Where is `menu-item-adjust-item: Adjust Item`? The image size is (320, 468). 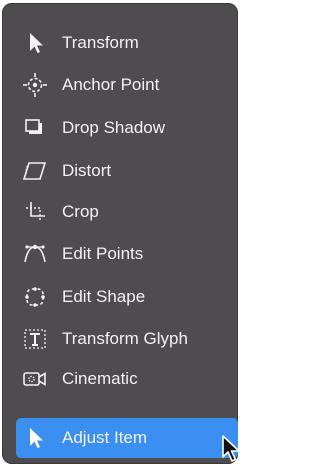
menu-item-adjust-item: Adjust Item is located at coordinates (127, 438).